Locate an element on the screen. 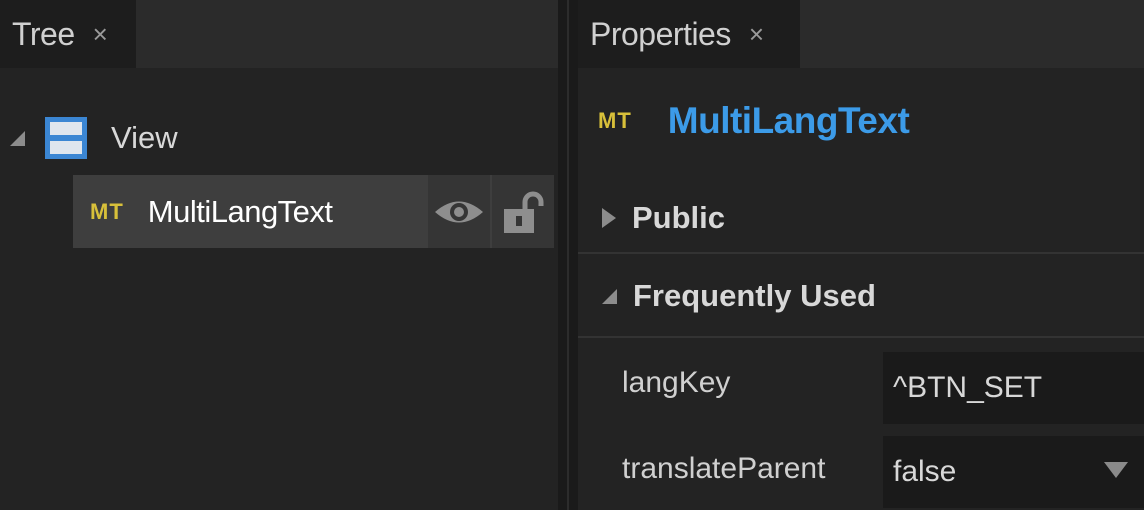  panel-splitter is located at coordinates (568, 255).